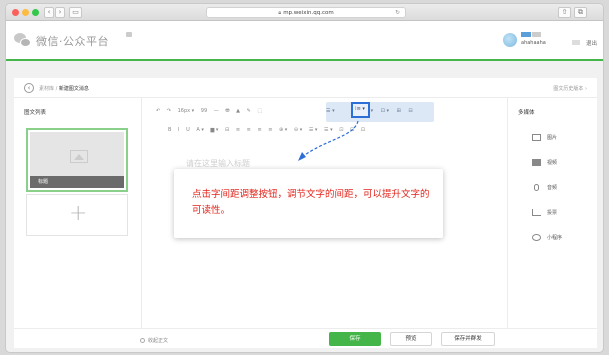 This screenshot has height=355, width=609. Describe the element at coordinates (526, 113) in the screenshot. I see `media-panel-title: 多媒体` at that location.